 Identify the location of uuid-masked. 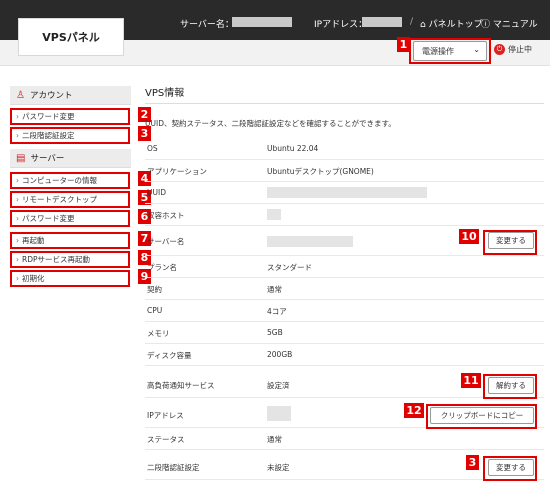
(347, 192).